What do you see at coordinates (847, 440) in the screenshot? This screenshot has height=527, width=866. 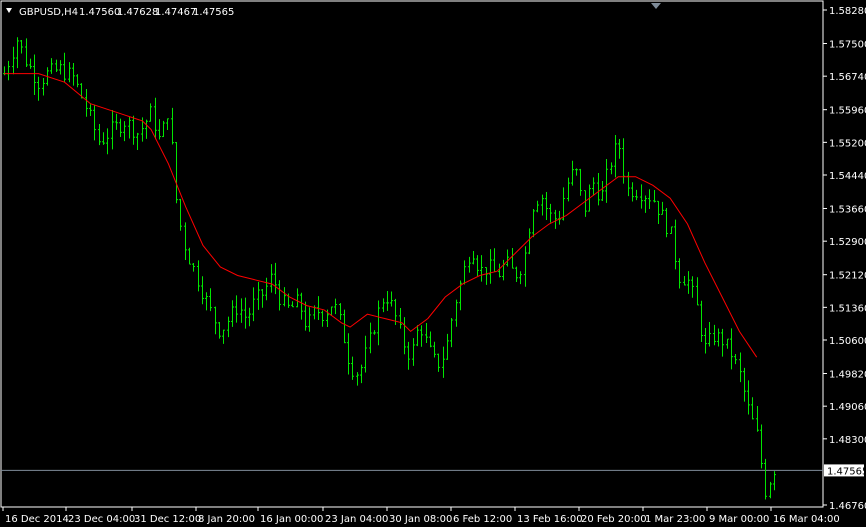 I see `y-tick-label: 1.48300` at bounding box center [847, 440].